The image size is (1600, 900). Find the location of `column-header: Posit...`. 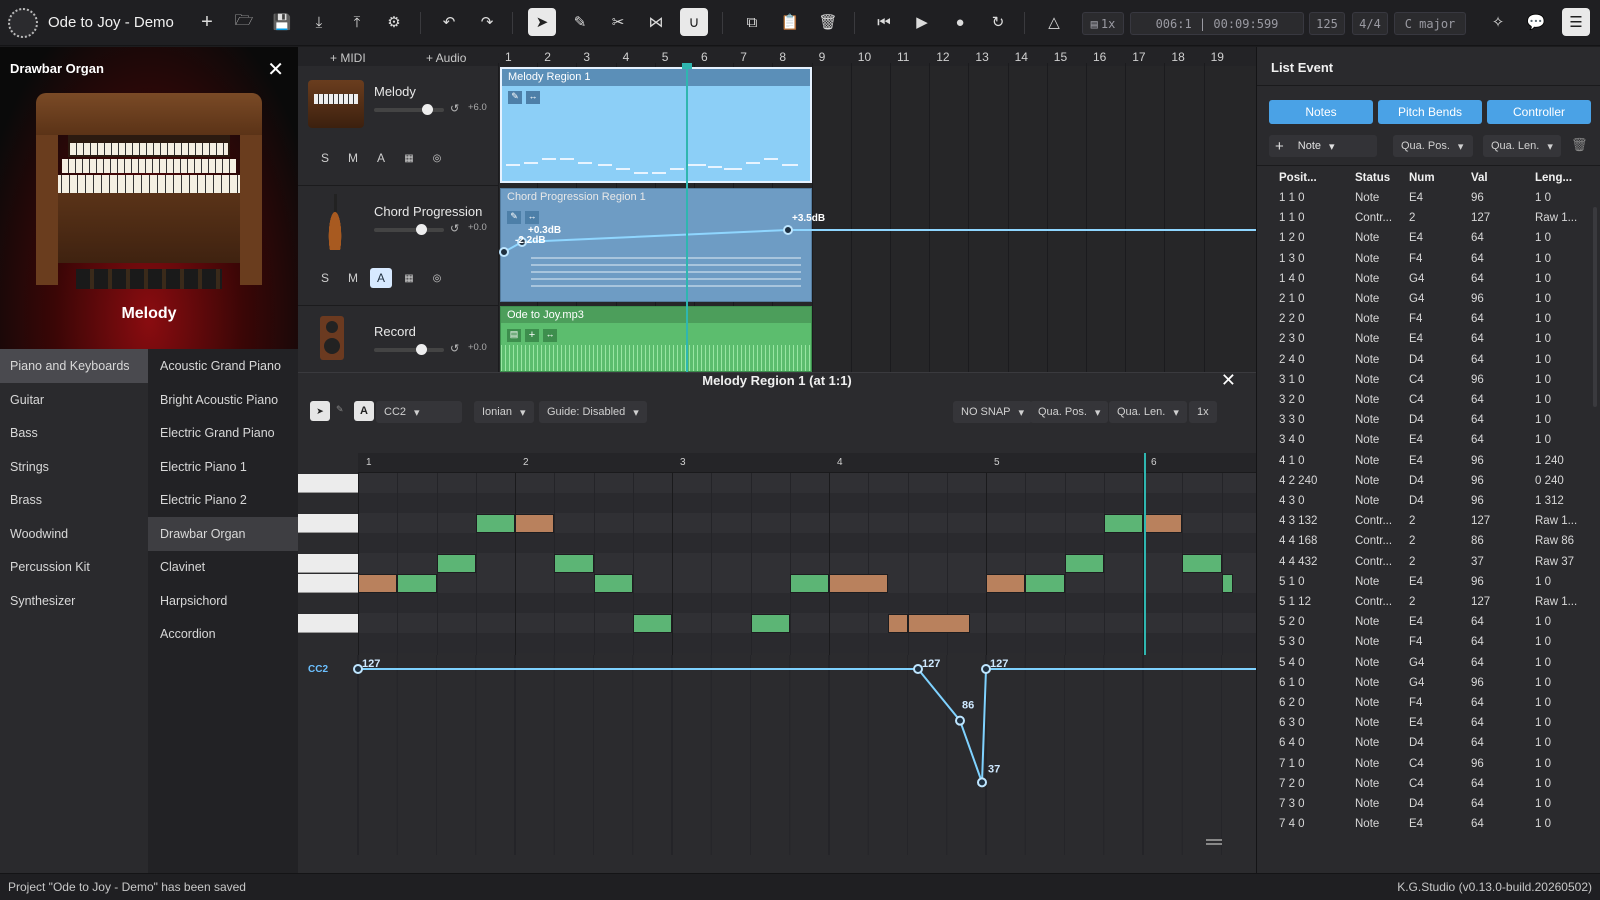

column-header: Posit... is located at coordinates (1298, 178).